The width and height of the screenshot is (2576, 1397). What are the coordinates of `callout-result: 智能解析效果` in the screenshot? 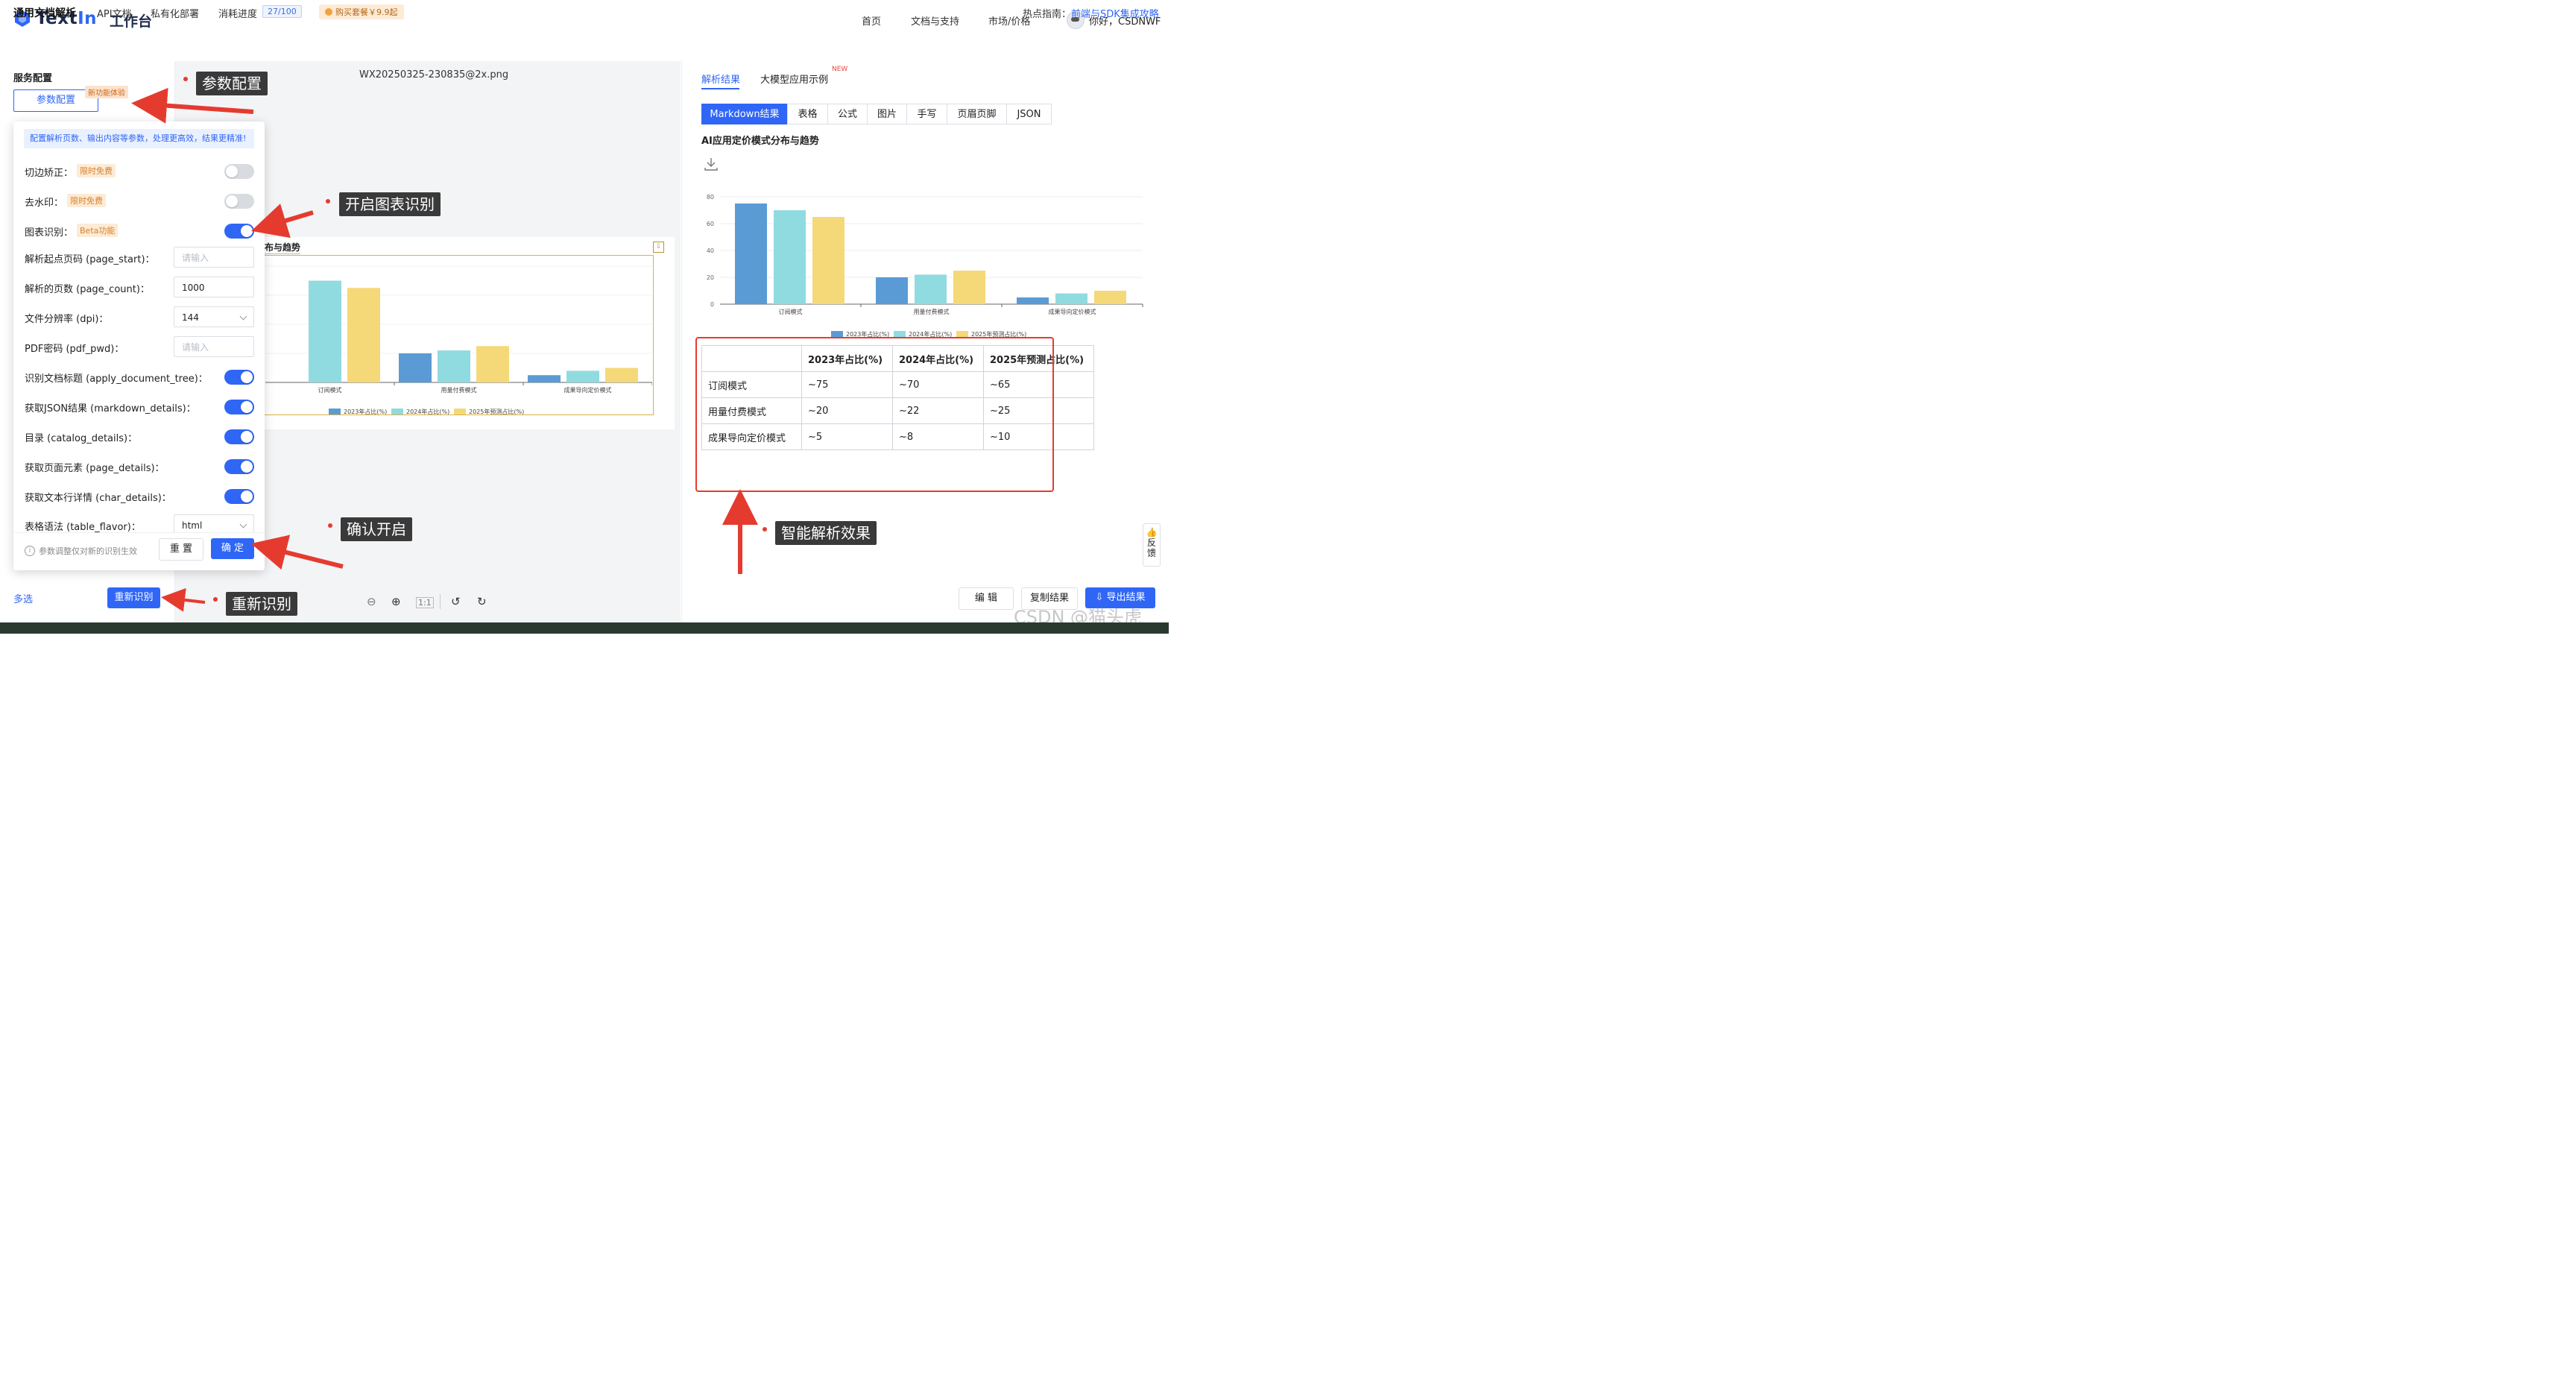 It's located at (826, 533).